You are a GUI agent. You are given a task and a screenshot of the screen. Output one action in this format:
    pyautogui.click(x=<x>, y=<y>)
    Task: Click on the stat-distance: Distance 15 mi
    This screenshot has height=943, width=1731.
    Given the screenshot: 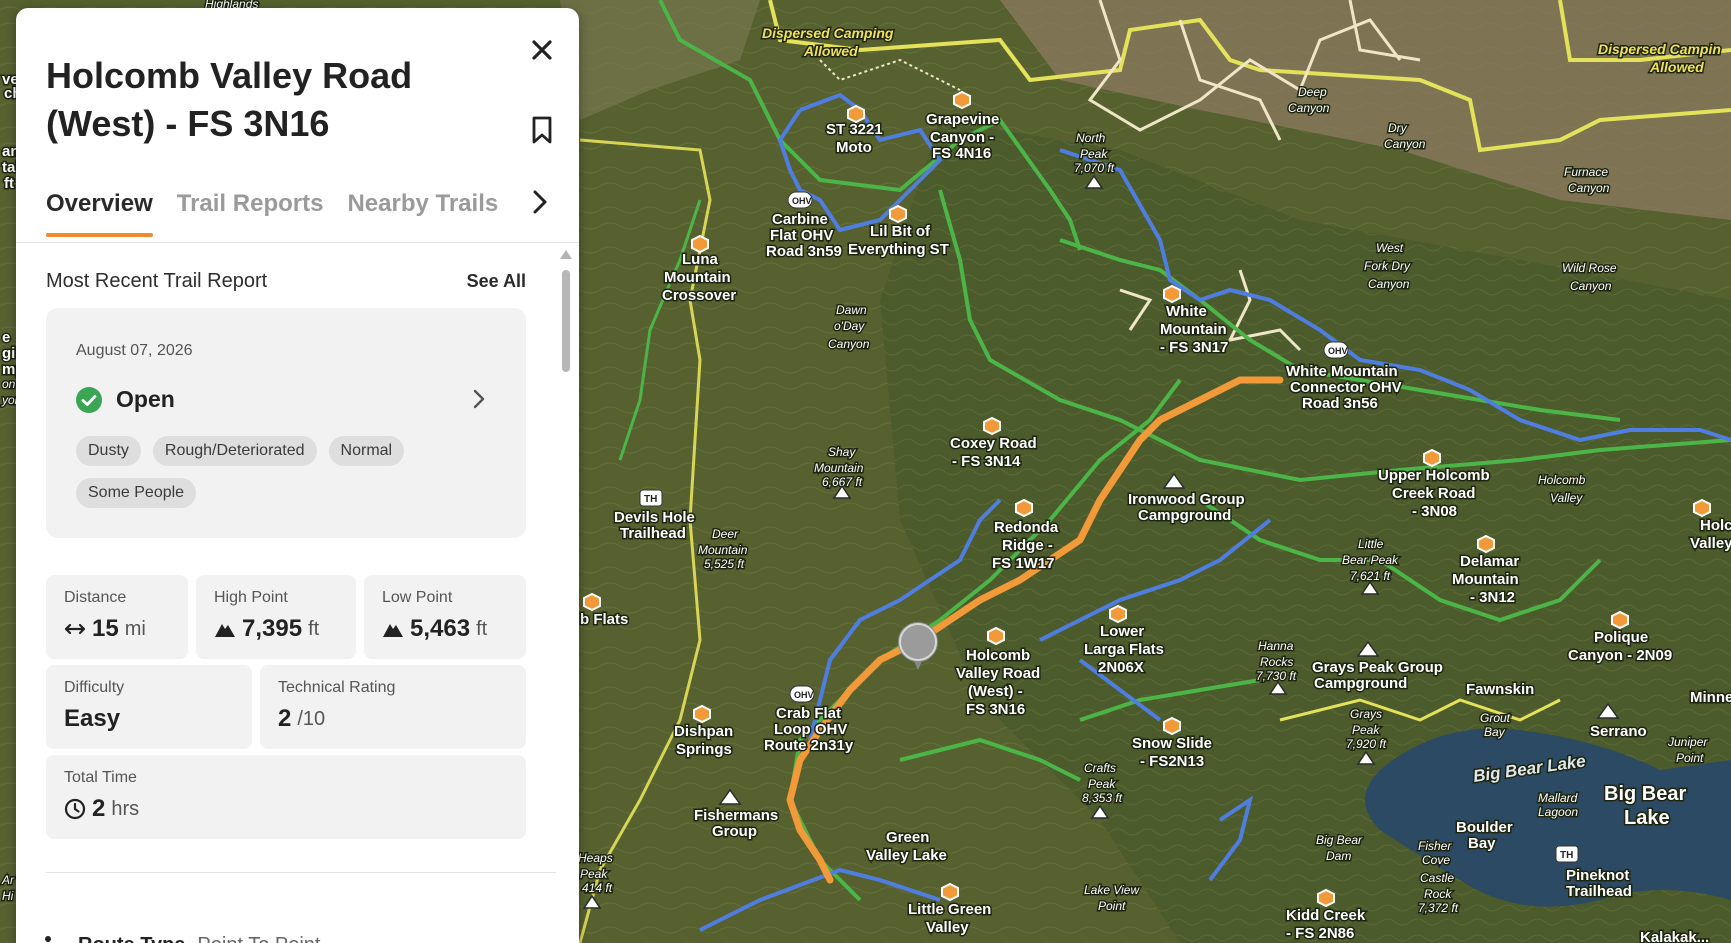 What is the action you would take?
    pyautogui.click(x=117, y=617)
    